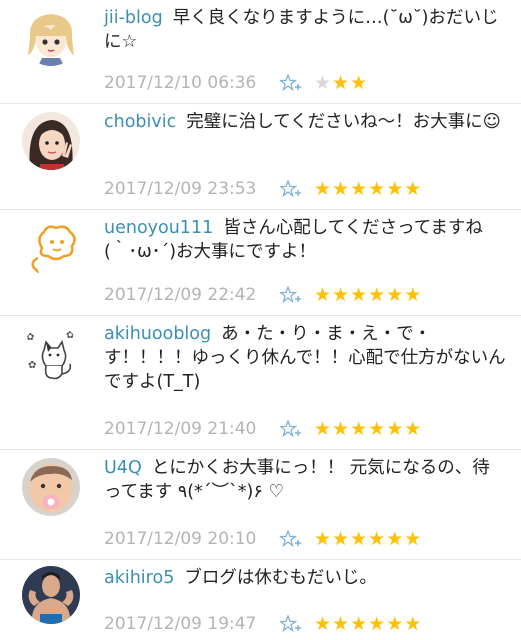 Image resolution: width=521 pixels, height=640 pixels. I want to click on comment-user-link: uenoyou111, so click(158, 228).